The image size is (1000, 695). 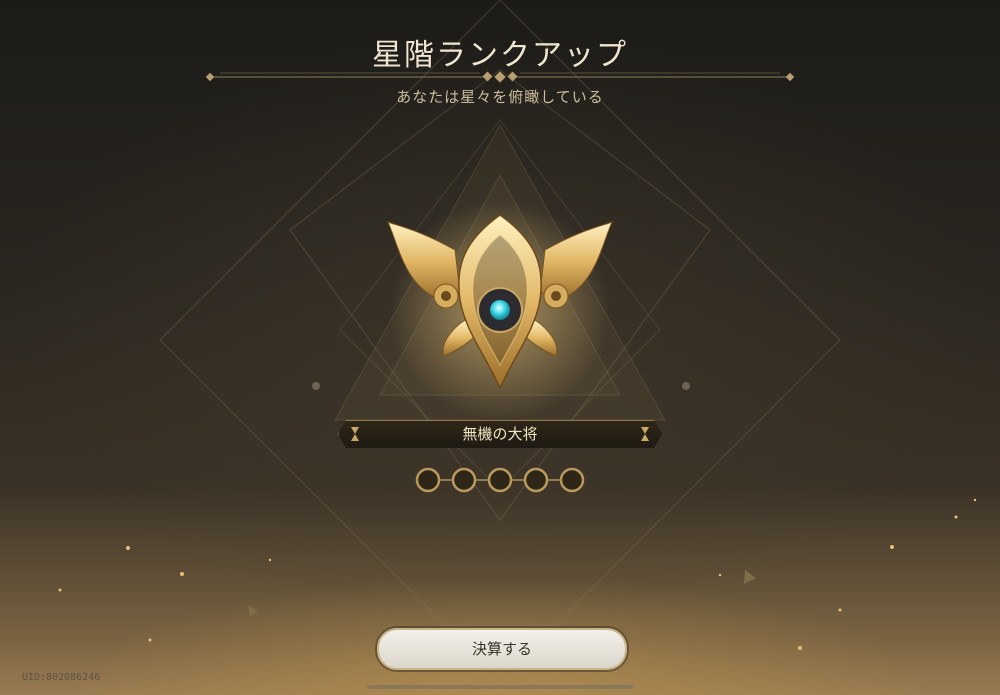 I want to click on settle-button: 決算する, so click(x=502, y=649).